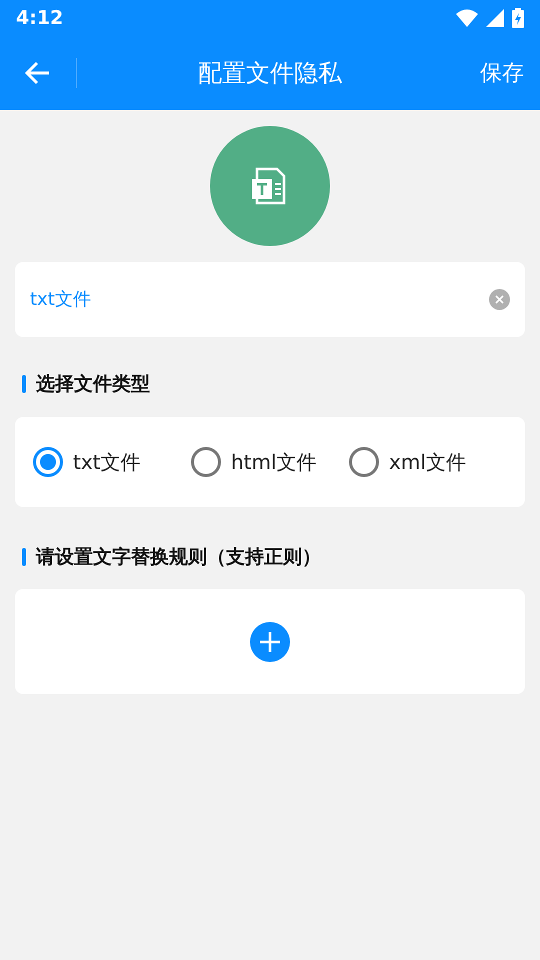 This screenshot has height=960, width=540. What do you see at coordinates (38, 73) in the screenshot?
I see `back-arrow-icon` at bounding box center [38, 73].